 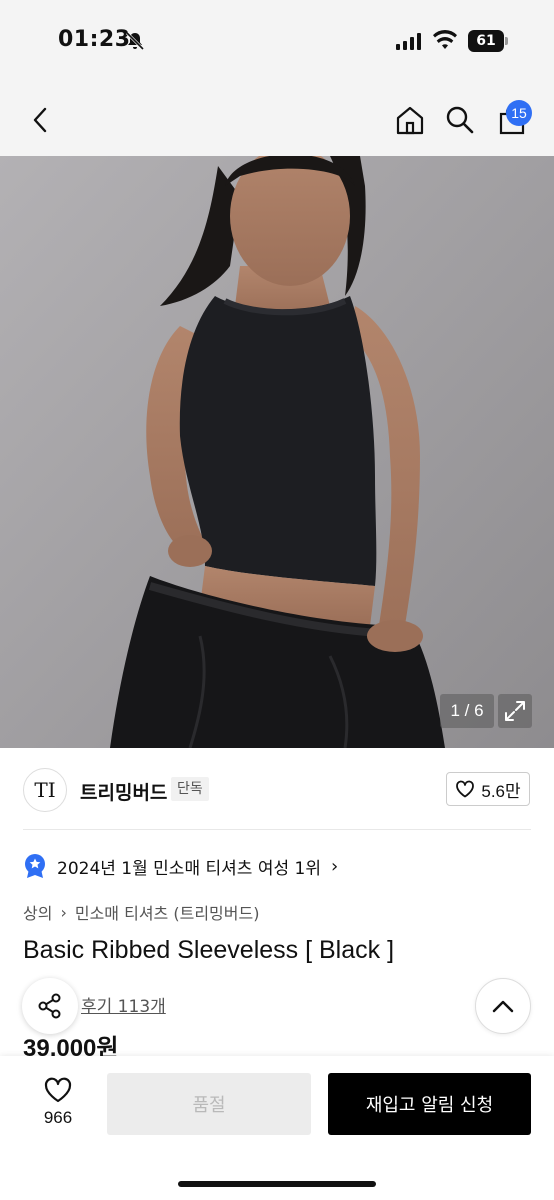 I want to click on breadcrumb: 상의 › 민소매 티셔츠 (트리밍버드), so click(x=141, y=912).